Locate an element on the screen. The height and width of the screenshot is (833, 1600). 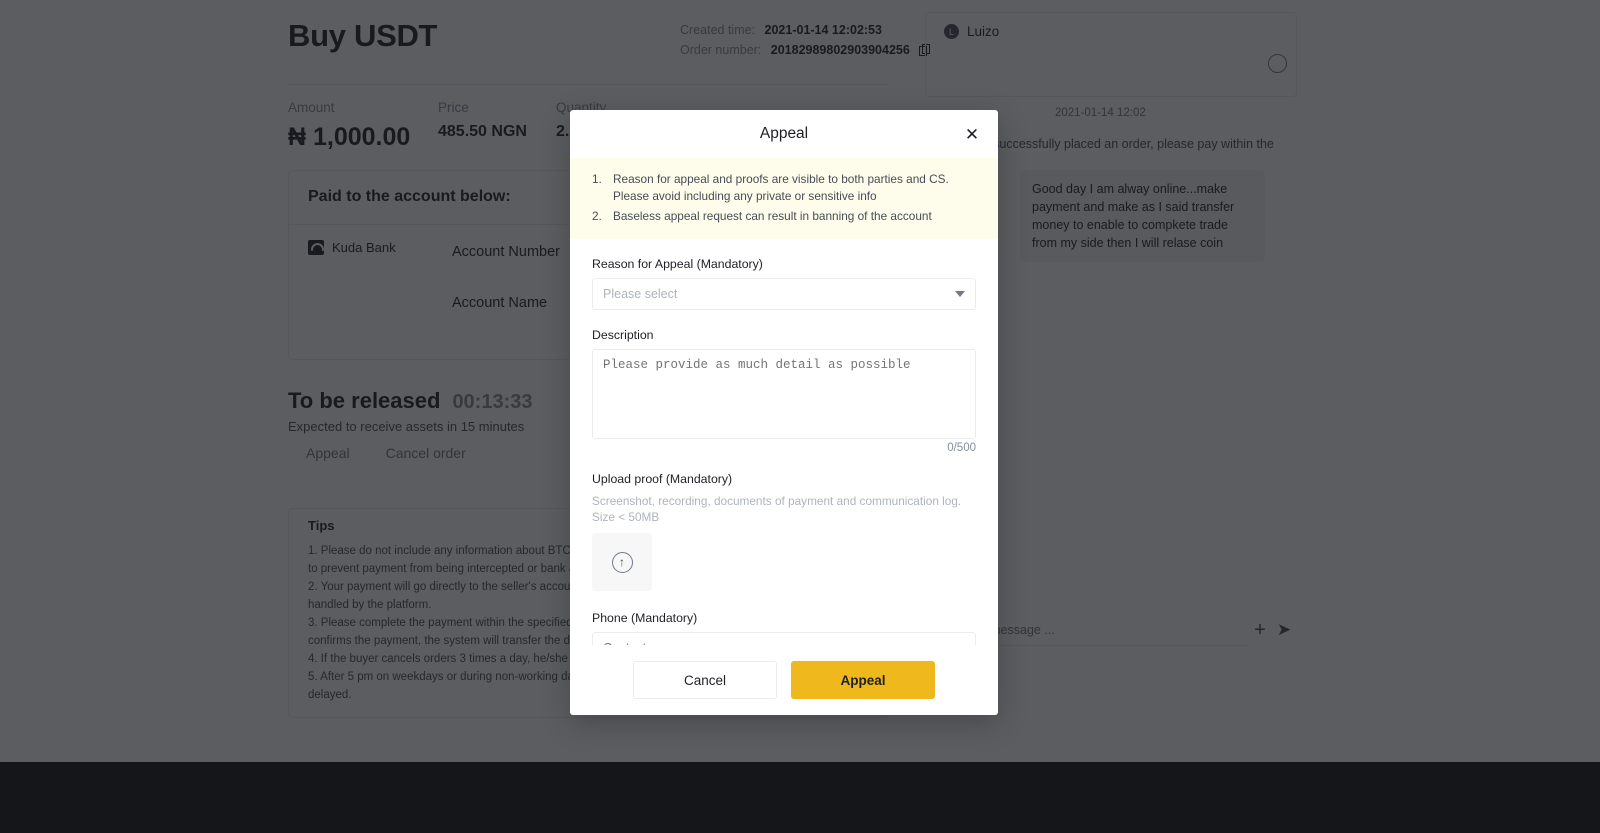
upload-label: Upload proof (Mandatory) is located at coordinates (662, 479).